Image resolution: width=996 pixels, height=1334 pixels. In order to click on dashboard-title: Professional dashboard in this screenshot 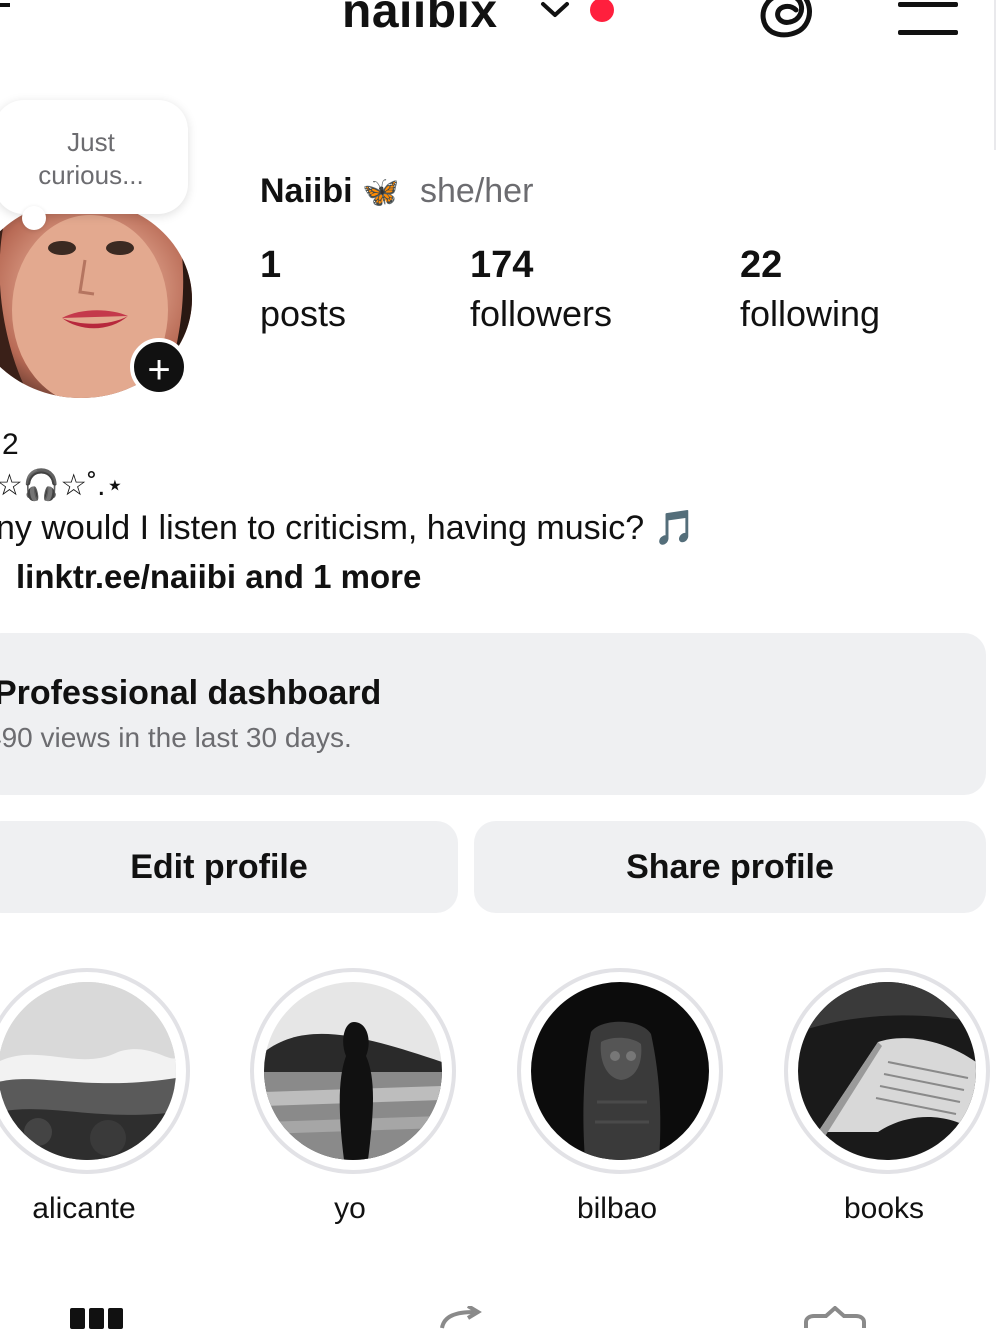, I will do `click(191, 693)`.